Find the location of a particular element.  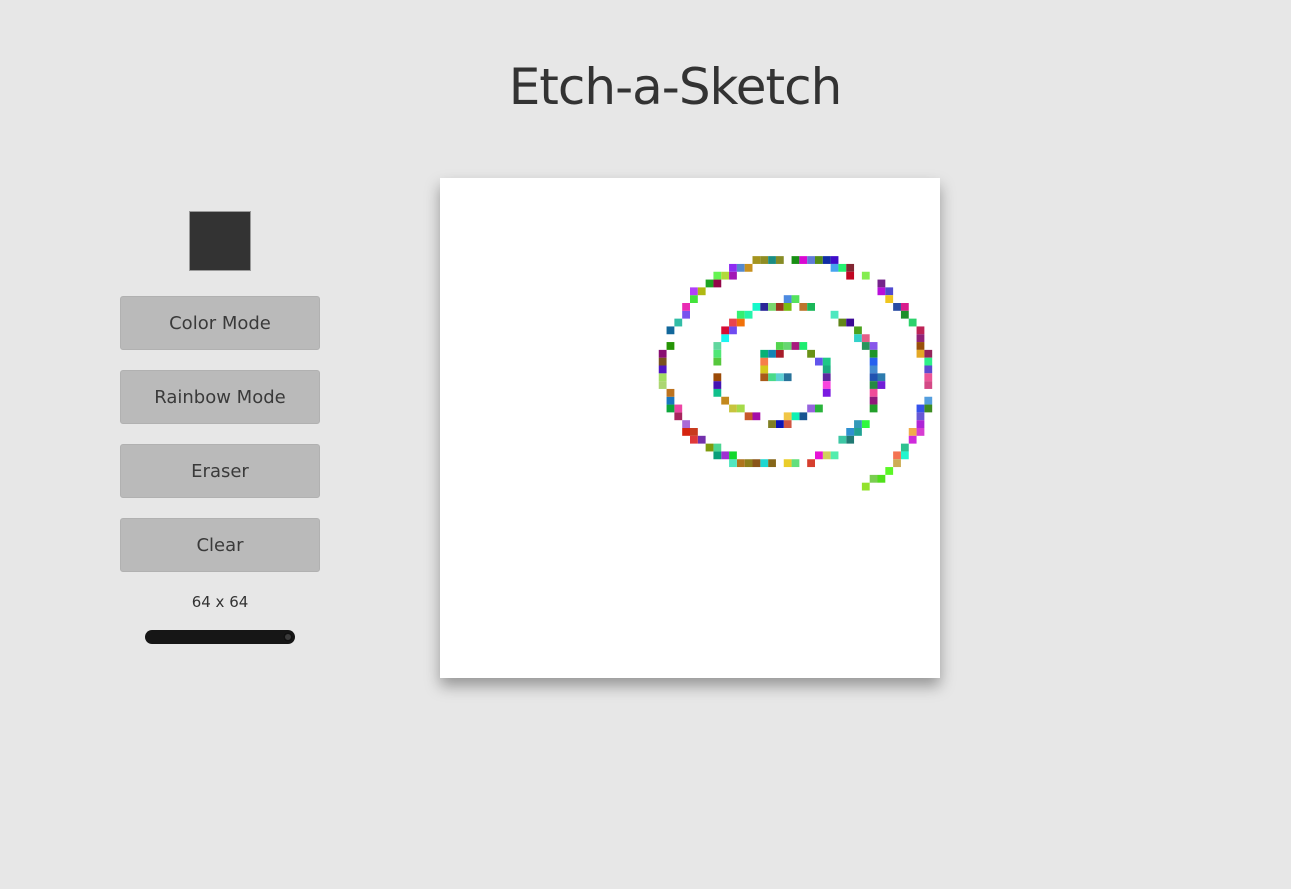

eraser-button: Eraser is located at coordinates (220, 471).